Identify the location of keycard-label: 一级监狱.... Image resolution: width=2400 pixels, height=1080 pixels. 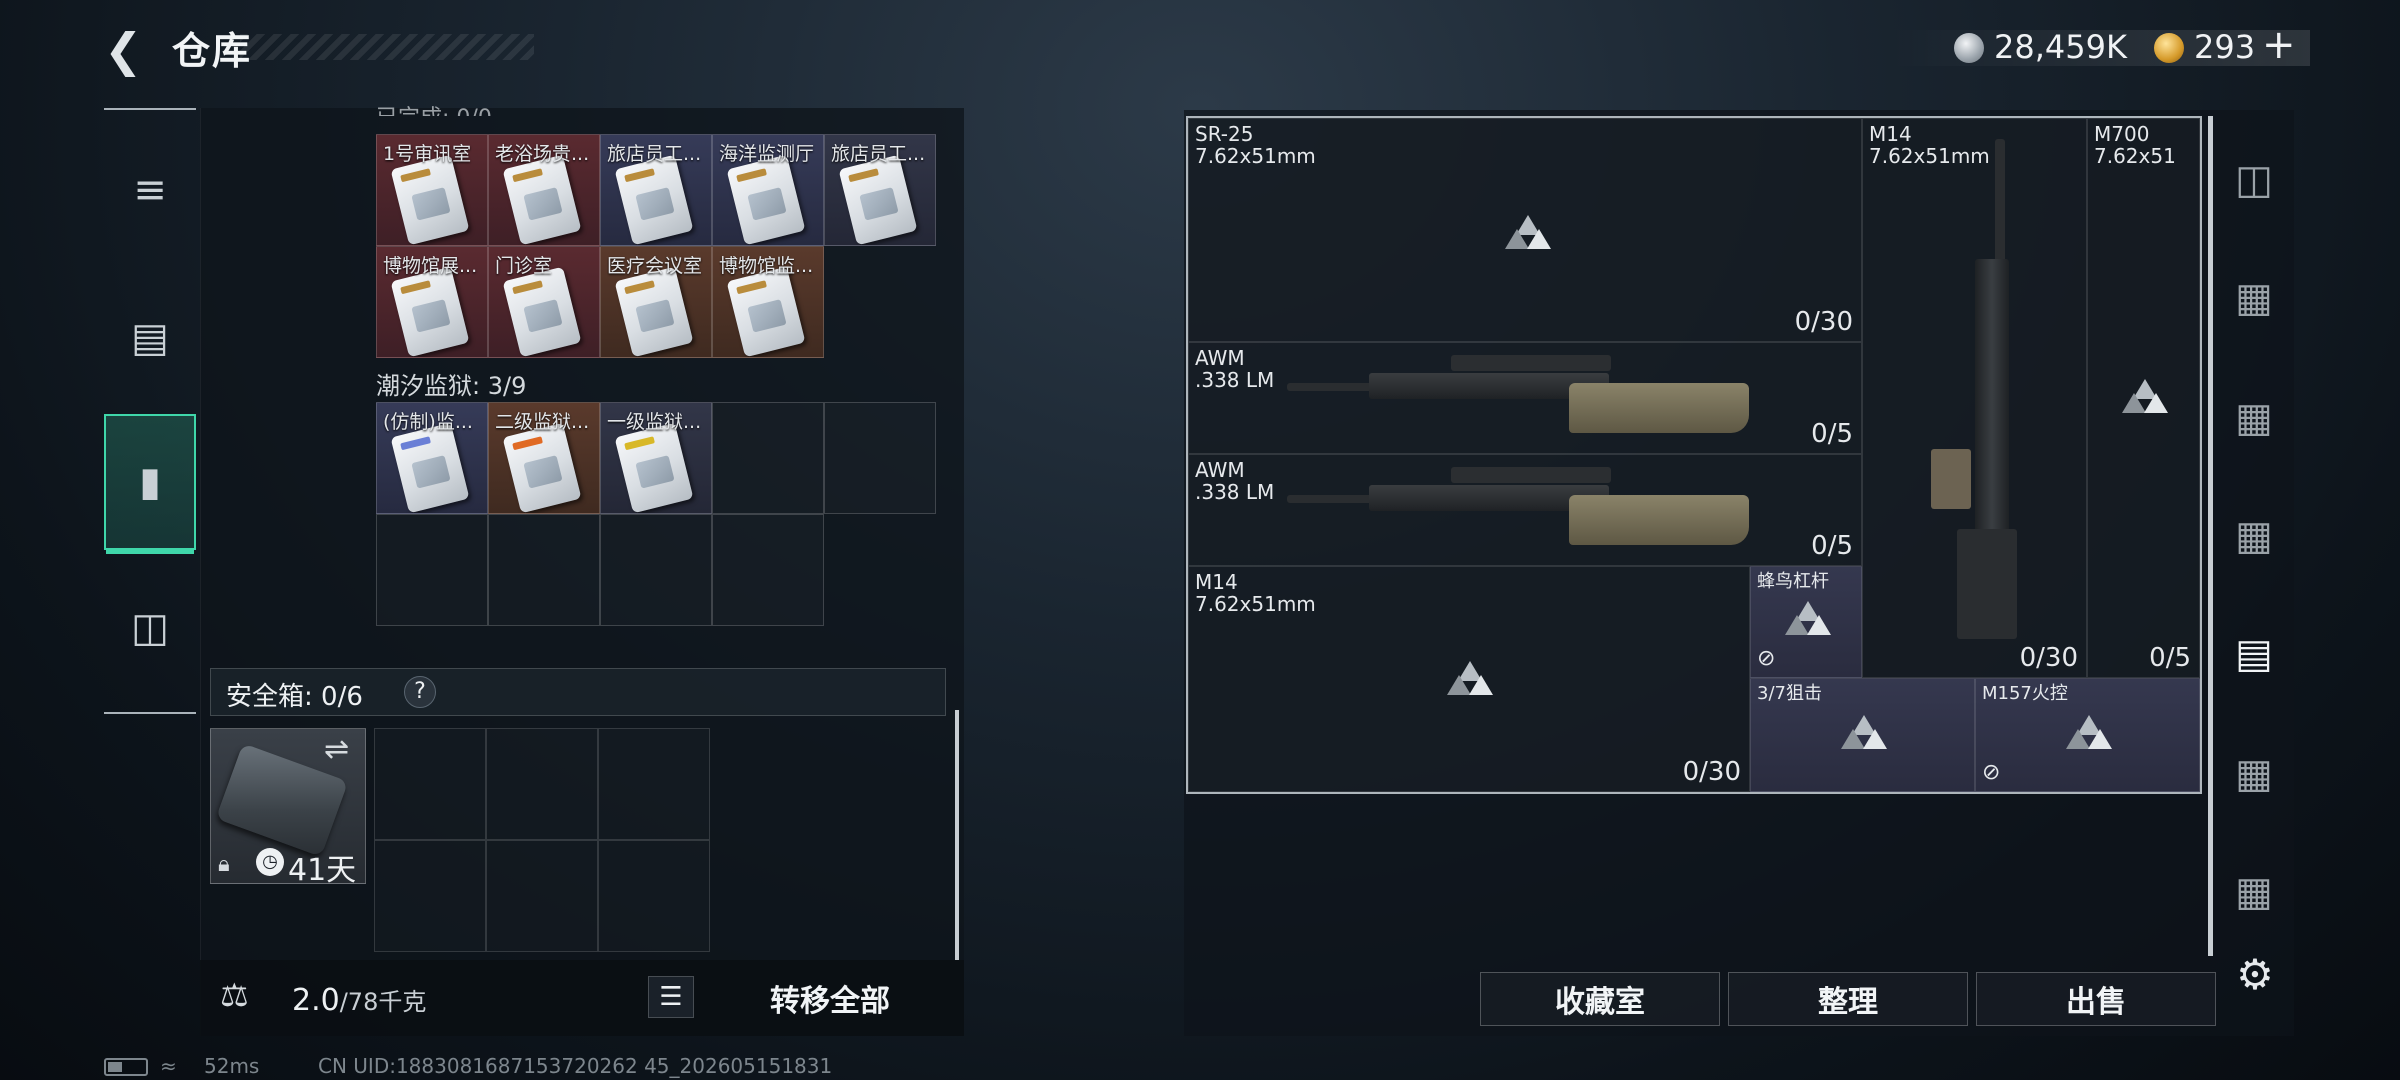
(654, 422).